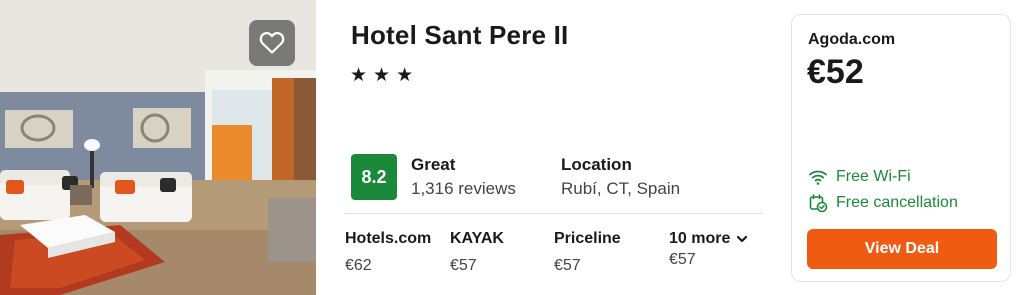 The height and width of the screenshot is (295, 1024). What do you see at coordinates (554, 213) in the screenshot?
I see `divider` at bounding box center [554, 213].